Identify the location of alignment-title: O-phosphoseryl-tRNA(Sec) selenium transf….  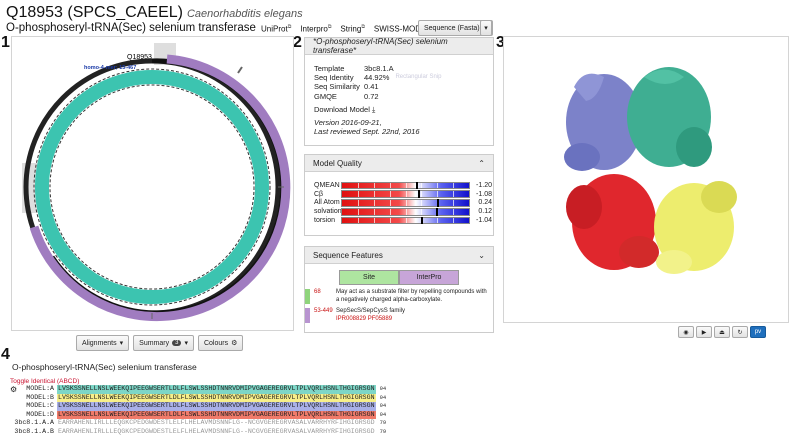
(104, 367).